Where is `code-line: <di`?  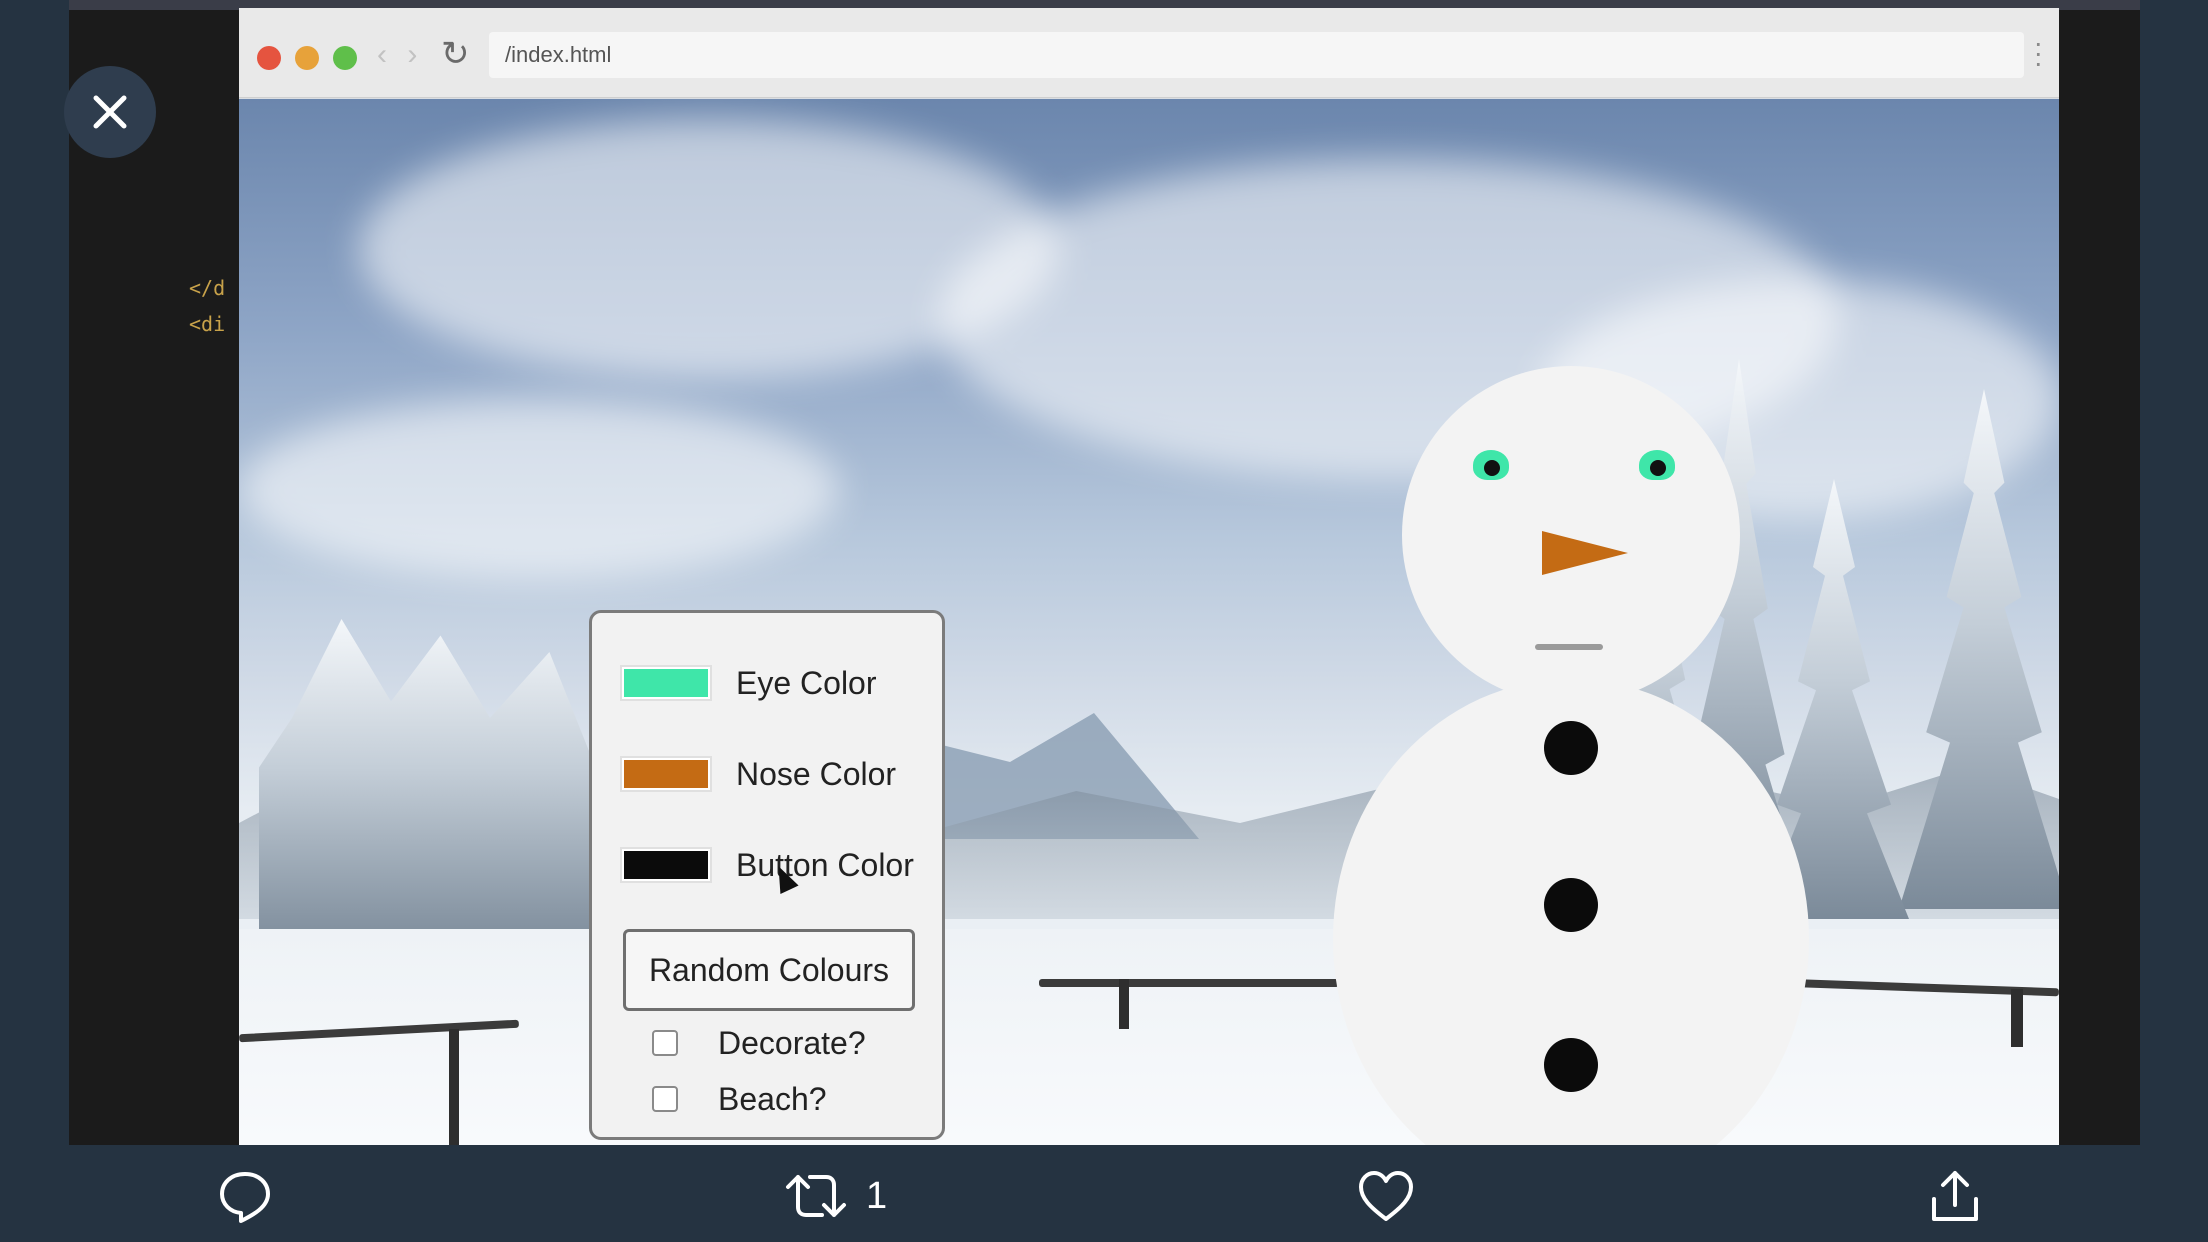 code-line: <di is located at coordinates (207, 324).